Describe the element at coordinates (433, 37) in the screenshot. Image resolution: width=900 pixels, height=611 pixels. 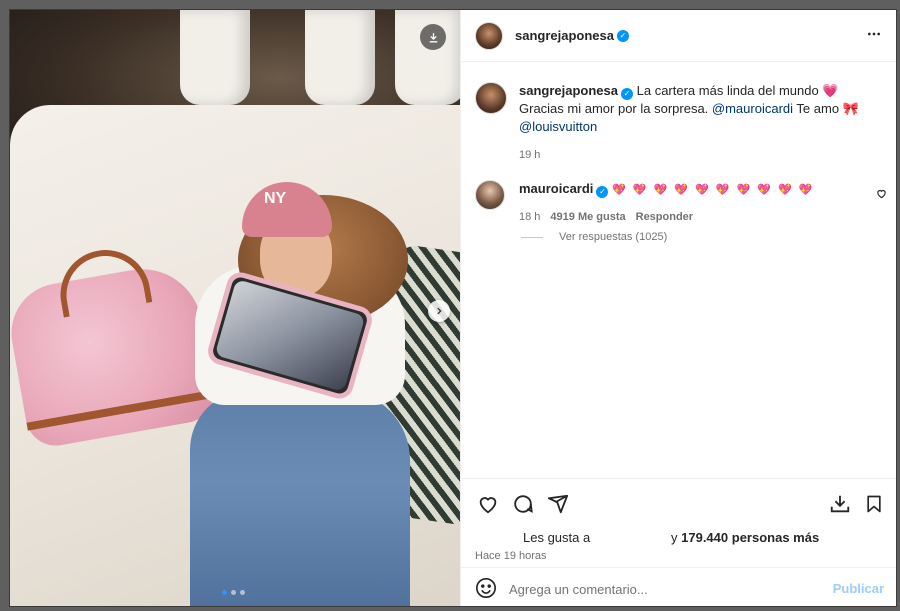
I see `download-icon` at that location.